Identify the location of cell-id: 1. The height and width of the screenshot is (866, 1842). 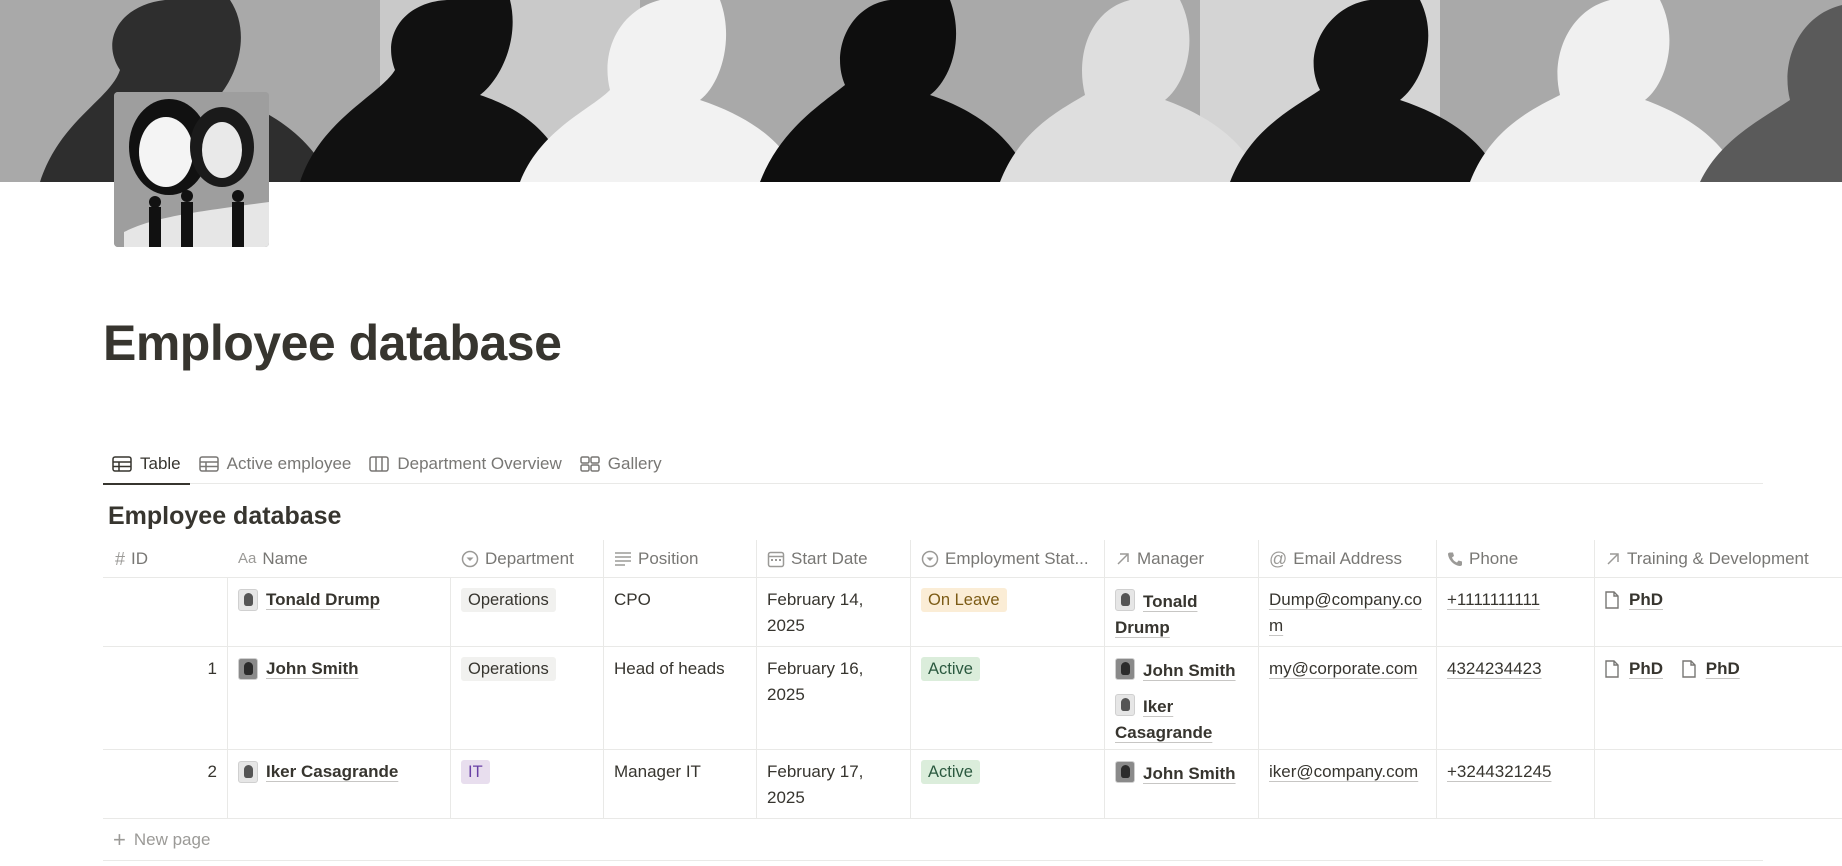
(165, 698).